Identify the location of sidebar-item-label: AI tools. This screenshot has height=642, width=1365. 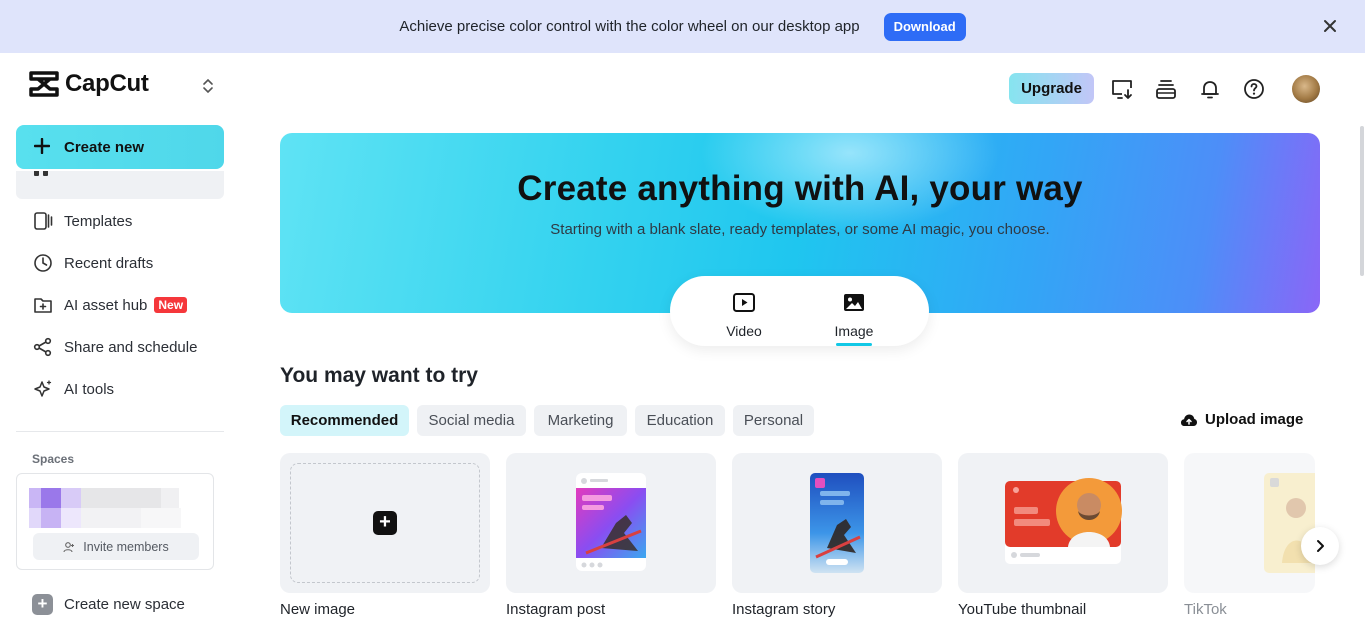
(89, 389).